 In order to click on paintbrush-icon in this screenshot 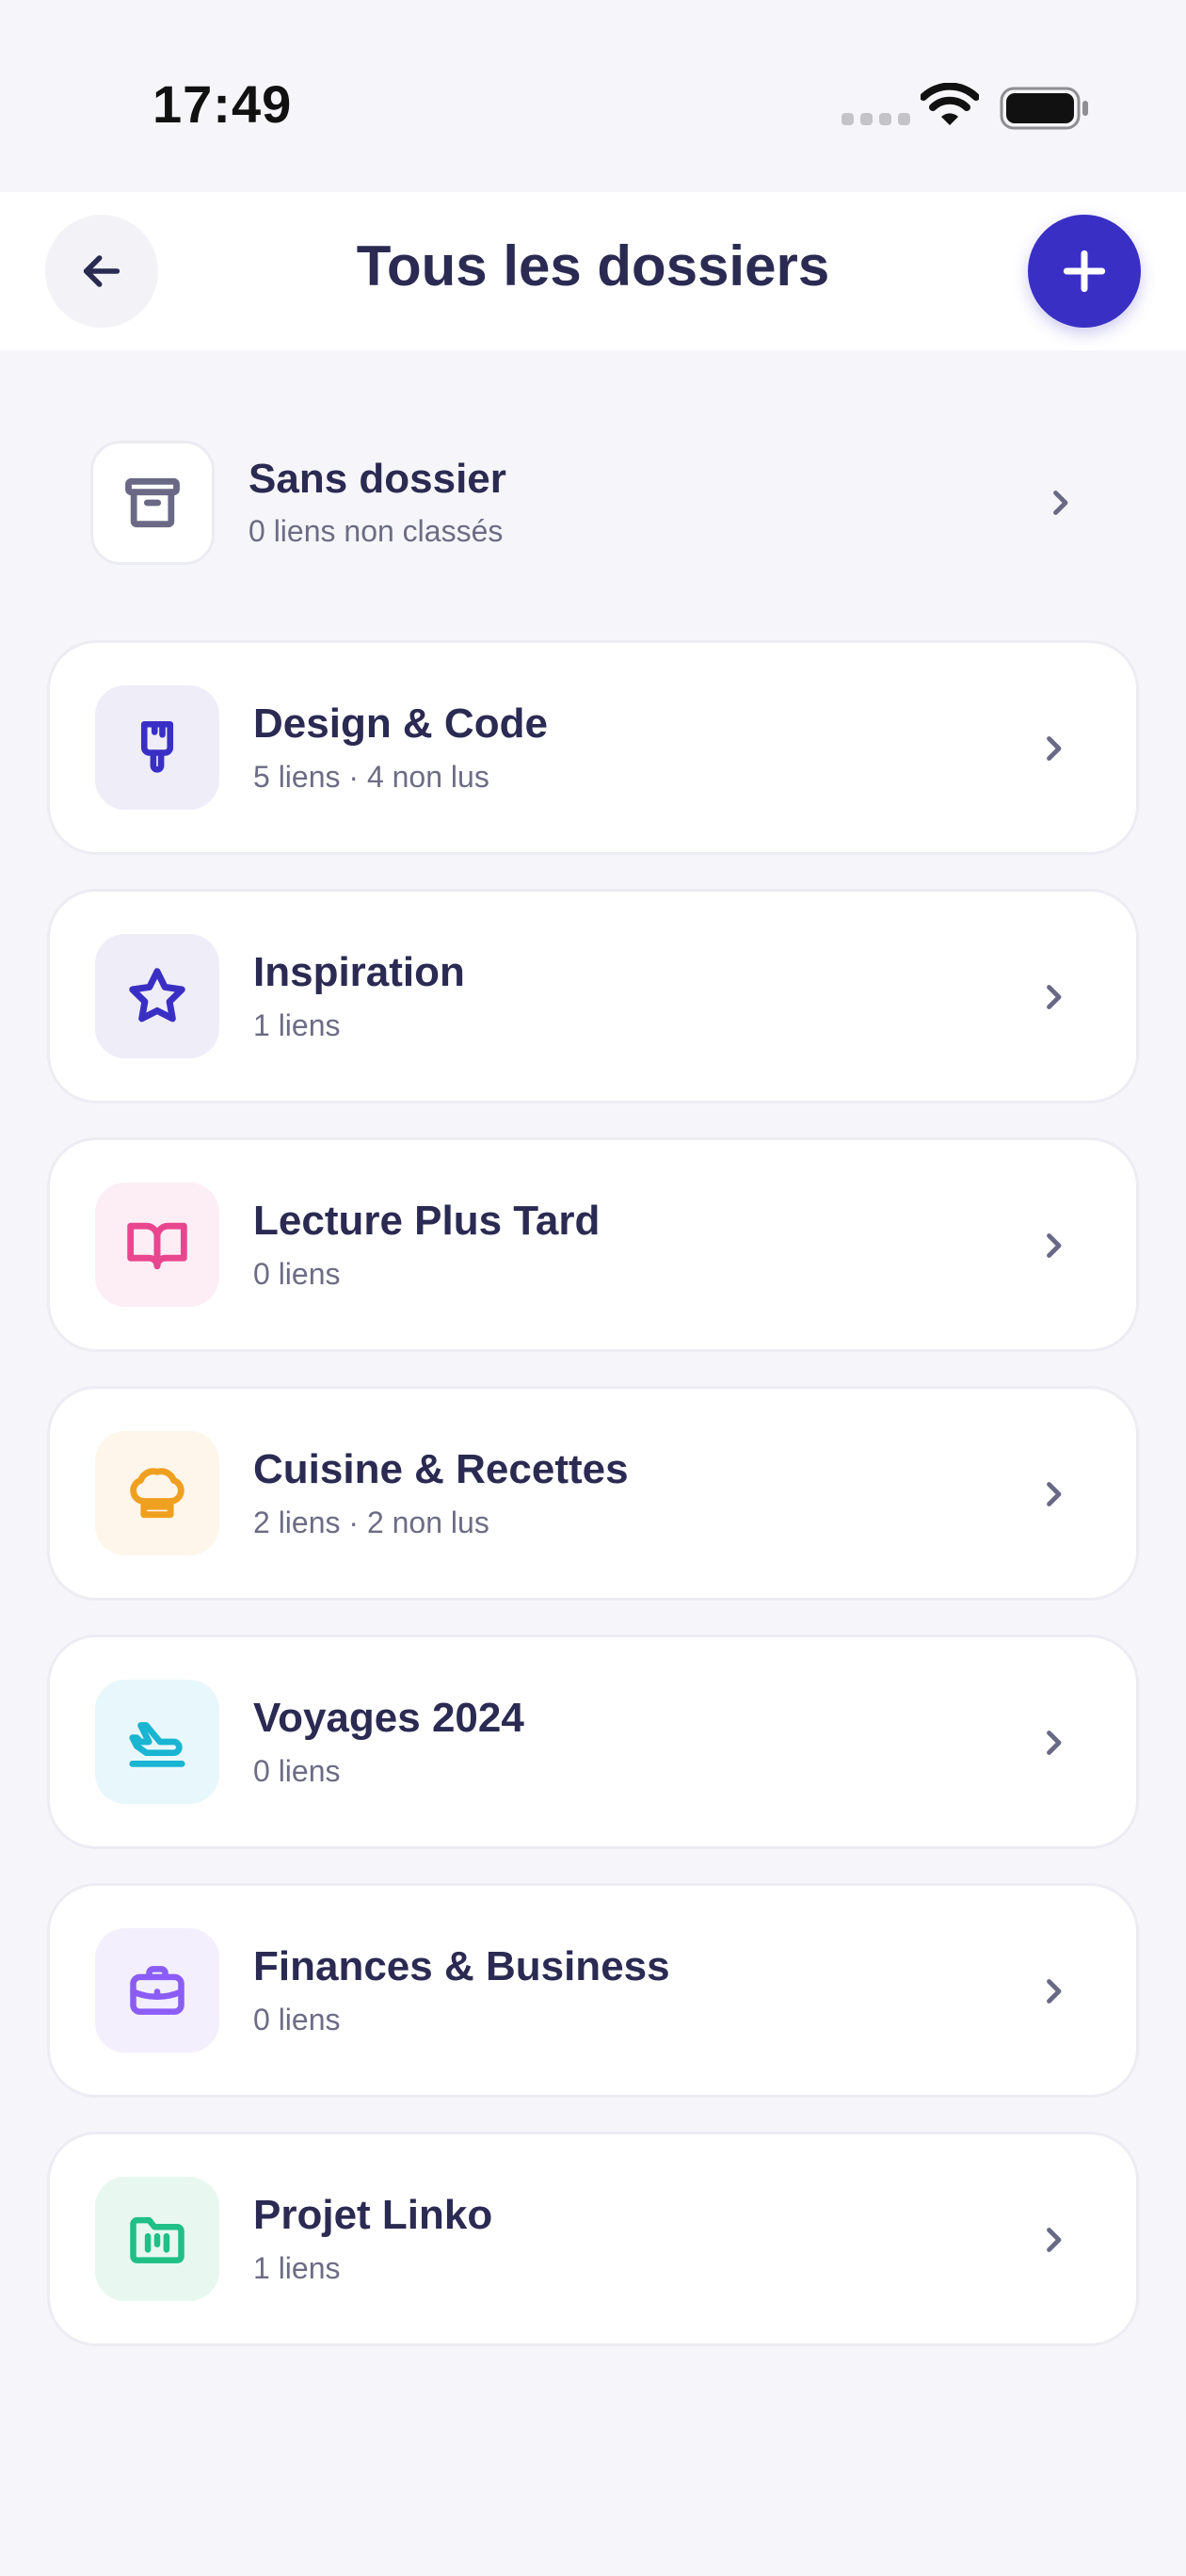, I will do `click(157, 746)`.